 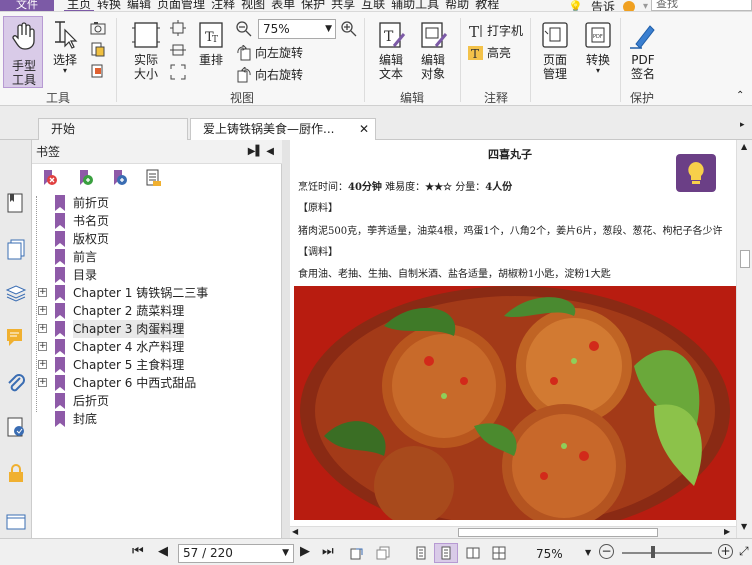 I want to click on rotate-left-button: 向左旋转, so click(x=269, y=52).